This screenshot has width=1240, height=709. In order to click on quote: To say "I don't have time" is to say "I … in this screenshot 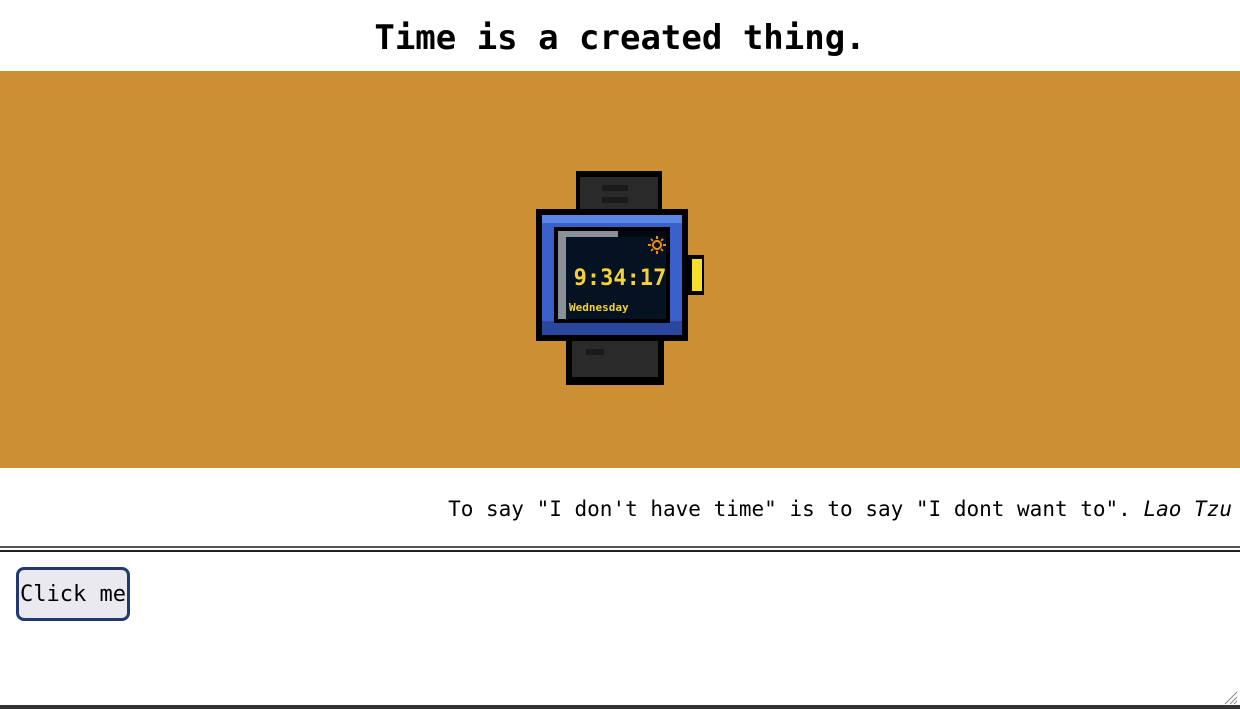, I will do `click(840, 509)`.